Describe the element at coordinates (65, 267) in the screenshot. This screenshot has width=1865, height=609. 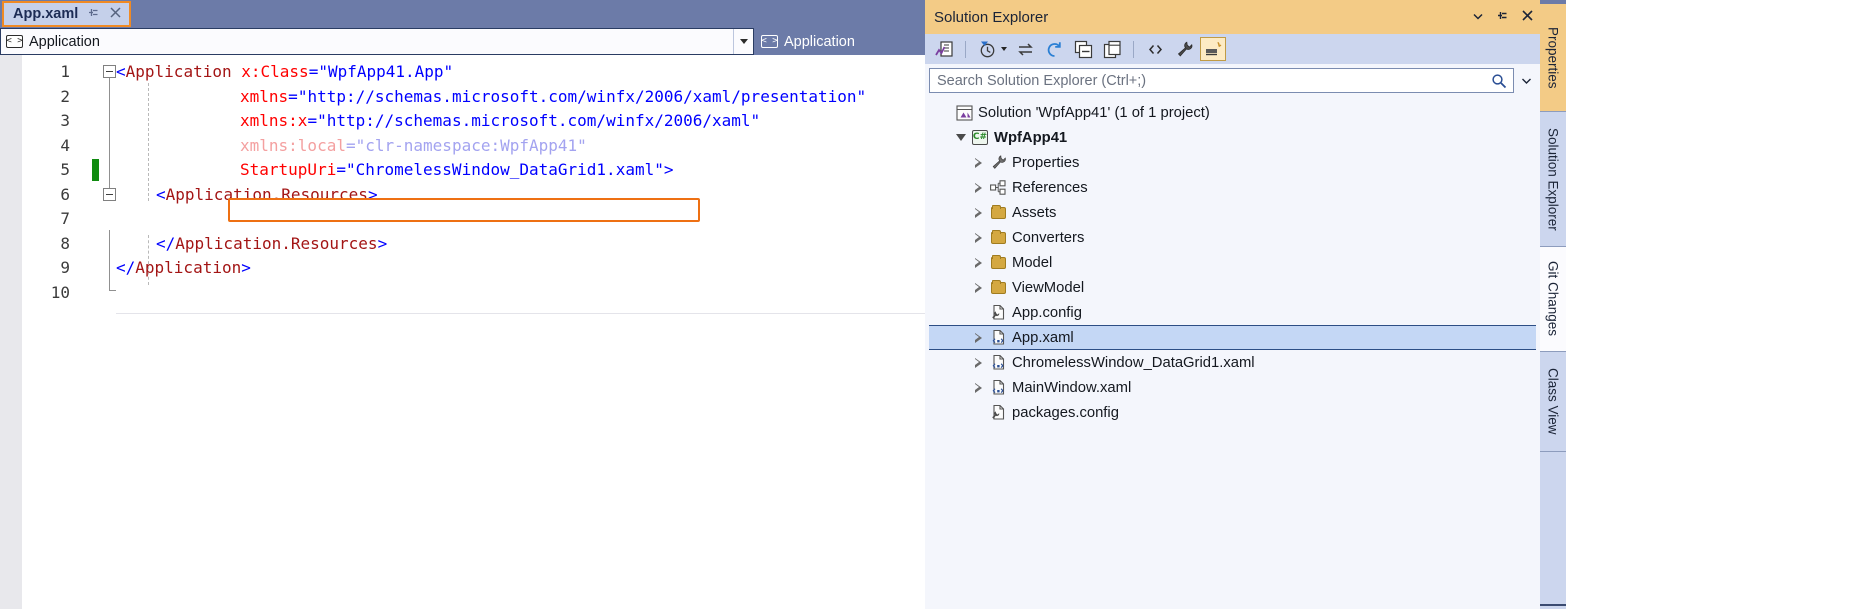
I see `line-number: 9` at that location.